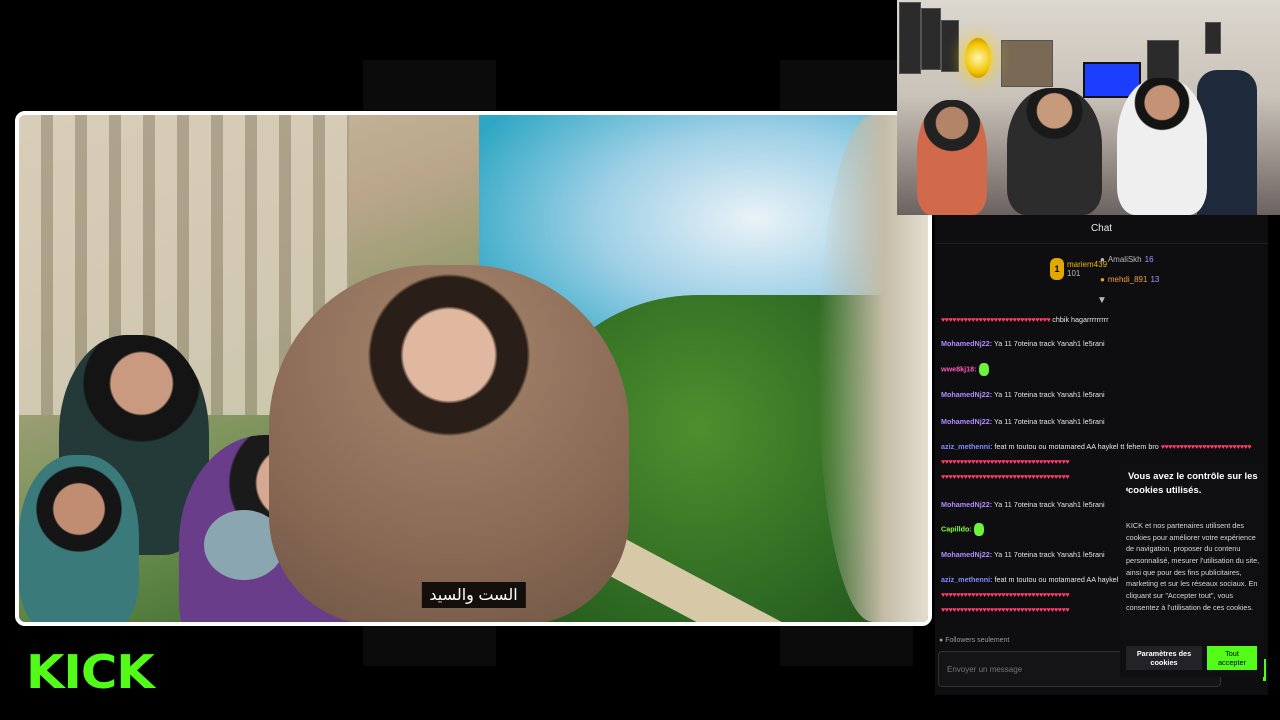 This screenshot has width=1280, height=720. Describe the element at coordinates (1149, 259) in the screenshot. I see `gifter-count: 16` at that location.